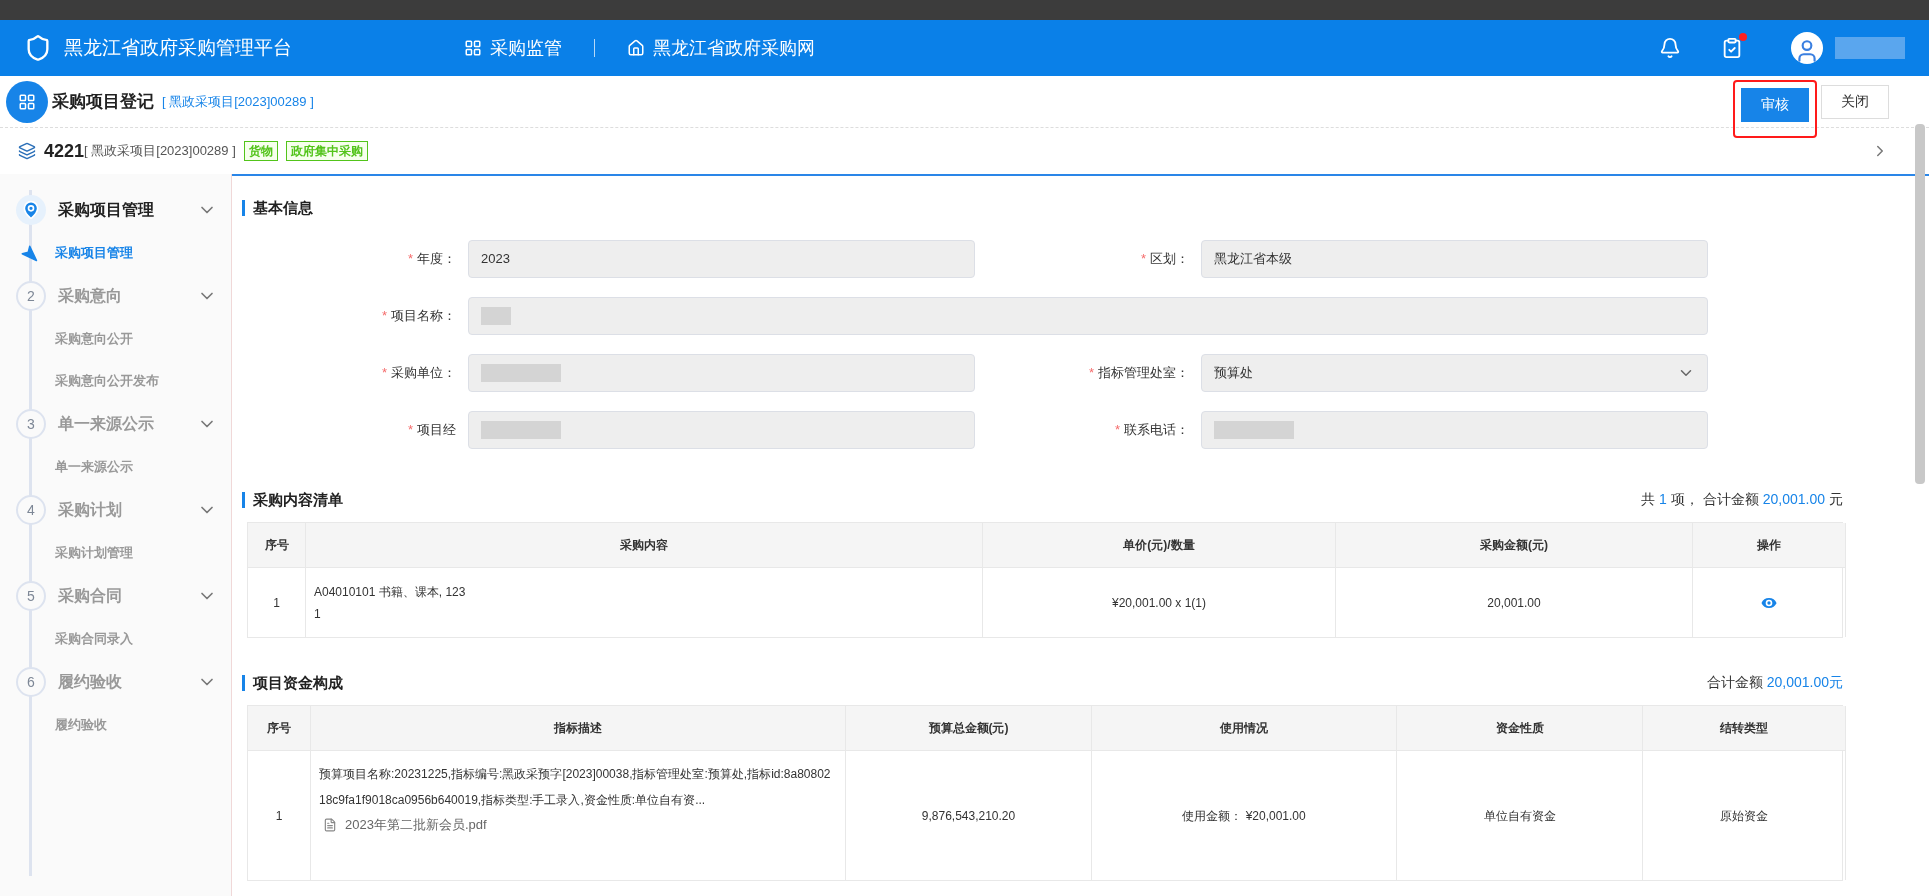 The width and height of the screenshot is (1929, 896). What do you see at coordinates (31, 682) in the screenshot?
I see `step-number: 6` at bounding box center [31, 682].